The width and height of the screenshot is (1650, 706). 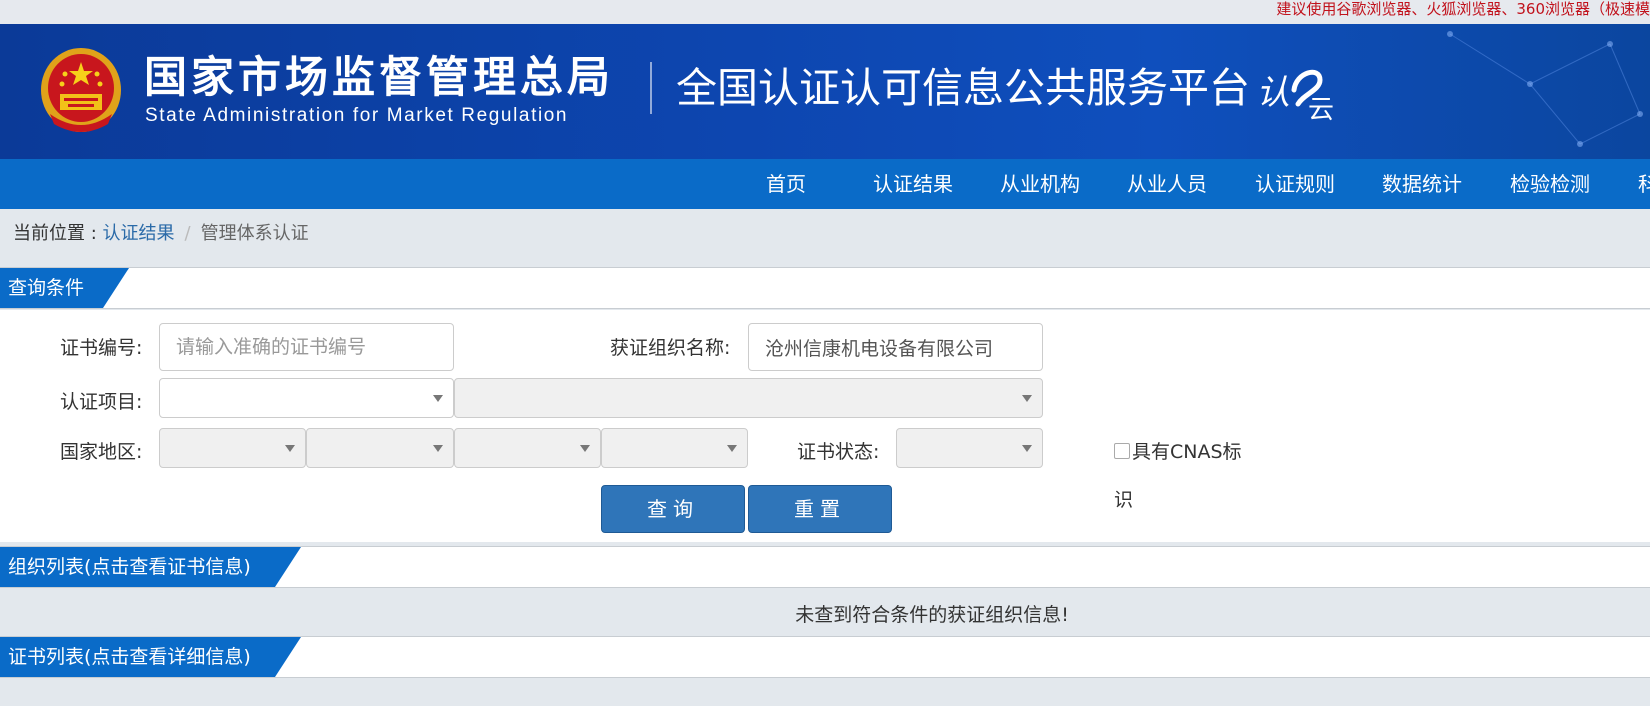 I want to click on nav-item-inspection: 检验检测, so click(x=1550, y=184).